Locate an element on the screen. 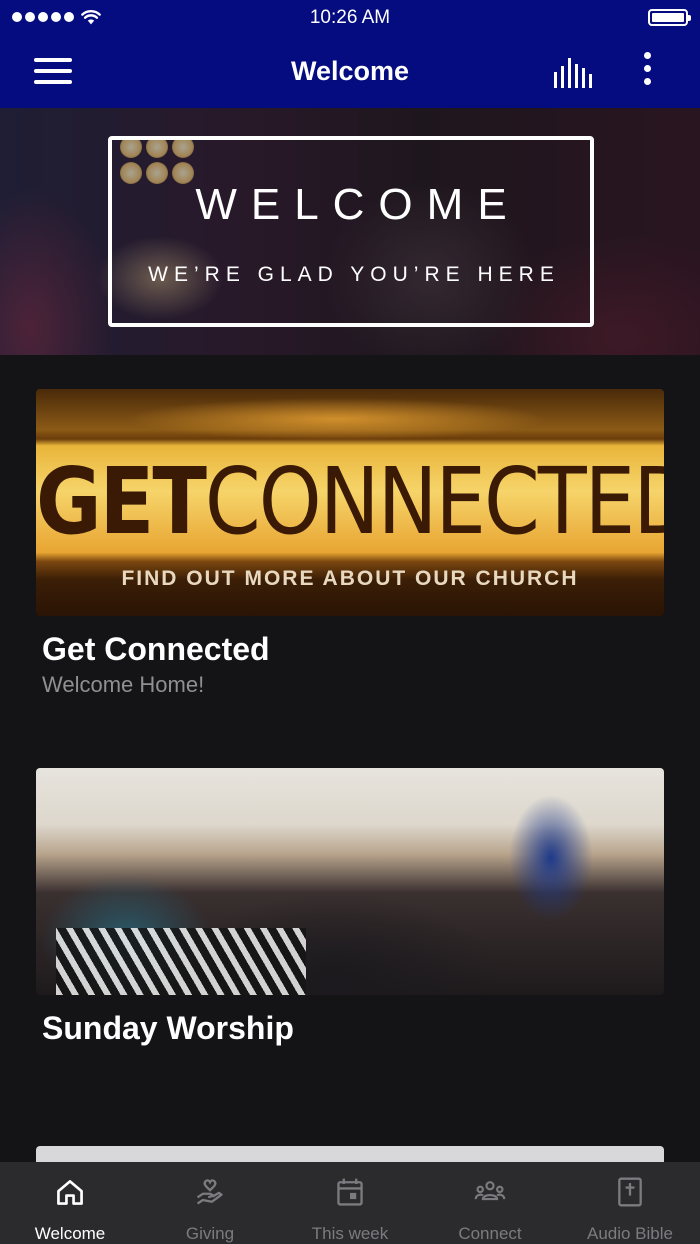 Image resolution: width=700 pixels, height=1244 pixels. banner-headline: GETCONNECTED is located at coordinates (350, 501).